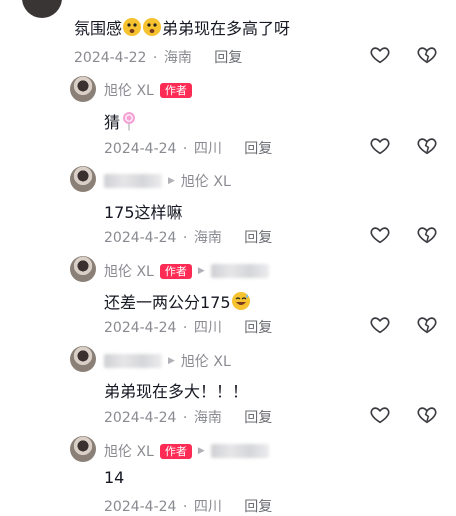  What do you see at coordinates (110, 58) in the screenshot?
I see `comment-date: 2024-4-22` at bounding box center [110, 58].